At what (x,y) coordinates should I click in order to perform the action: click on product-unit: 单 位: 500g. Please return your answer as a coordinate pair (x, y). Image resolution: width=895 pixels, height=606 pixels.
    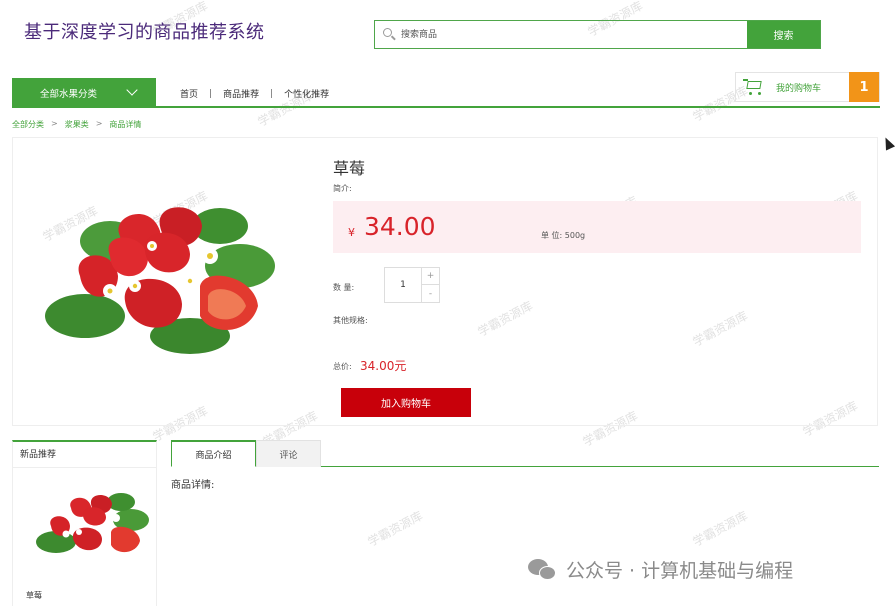
    Looking at the image, I should click on (563, 235).